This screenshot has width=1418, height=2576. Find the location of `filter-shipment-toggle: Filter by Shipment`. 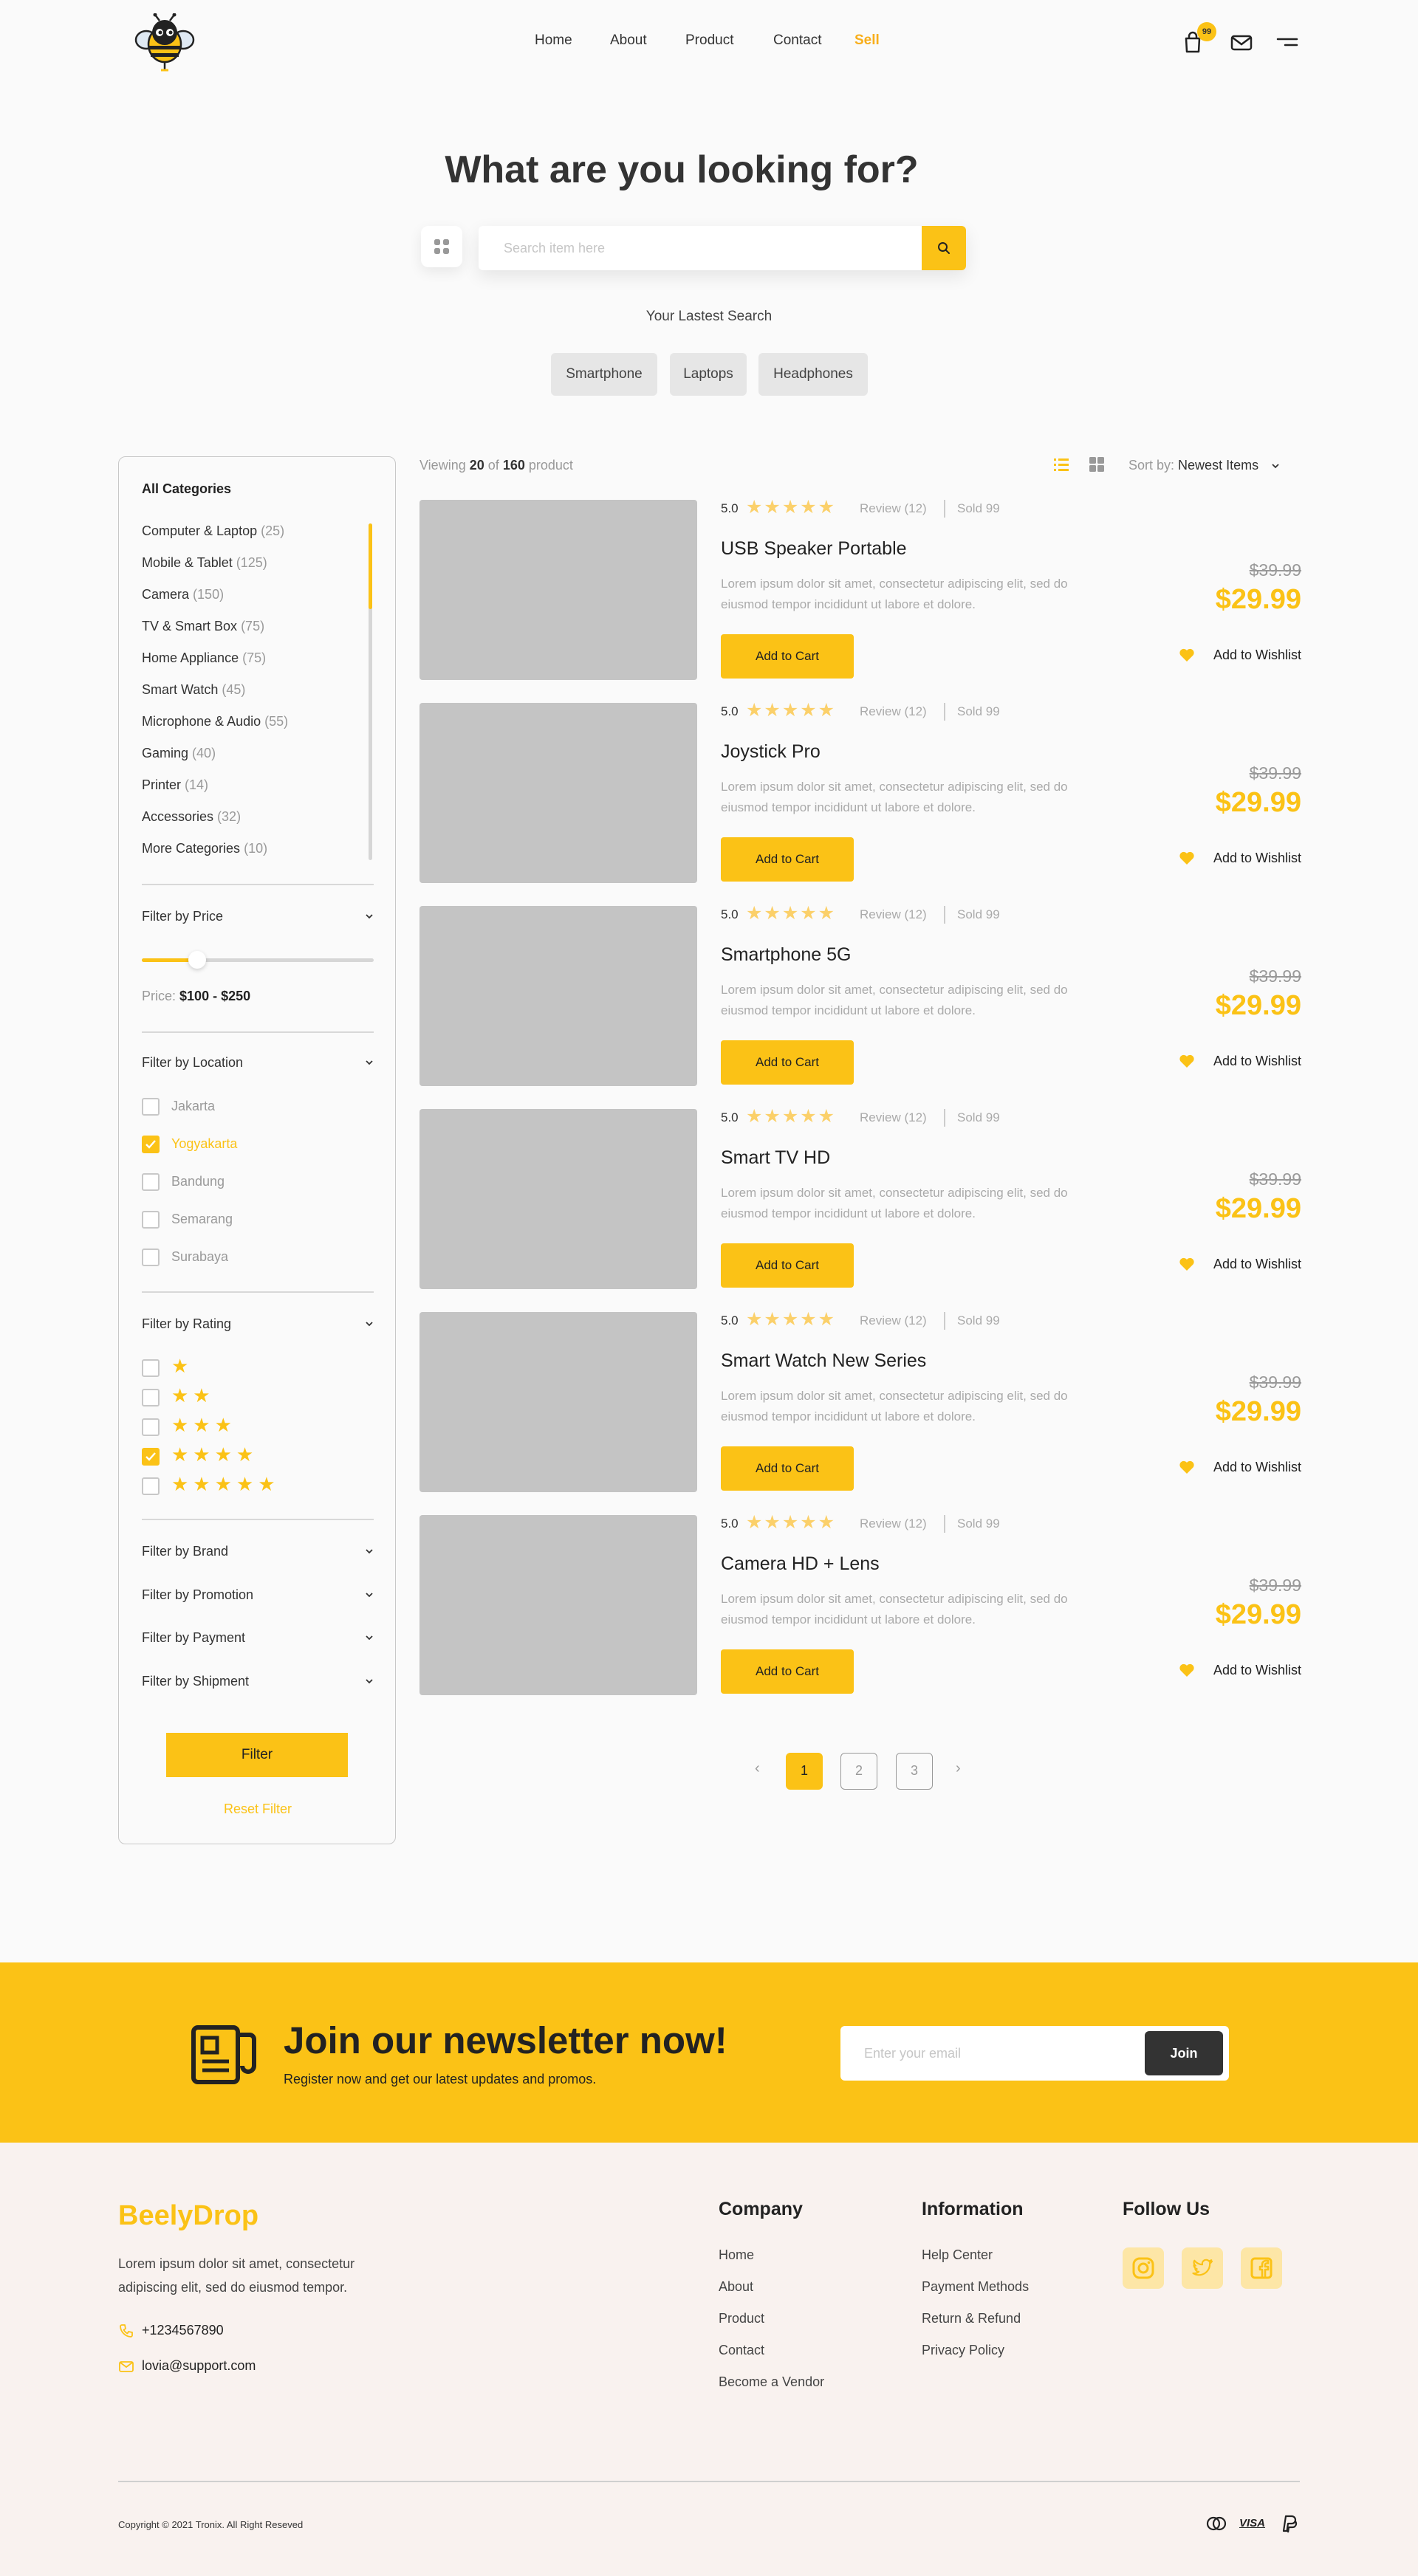

filter-shipment-toggle: Filter by Shipment is located at coordinates (258, 1681).